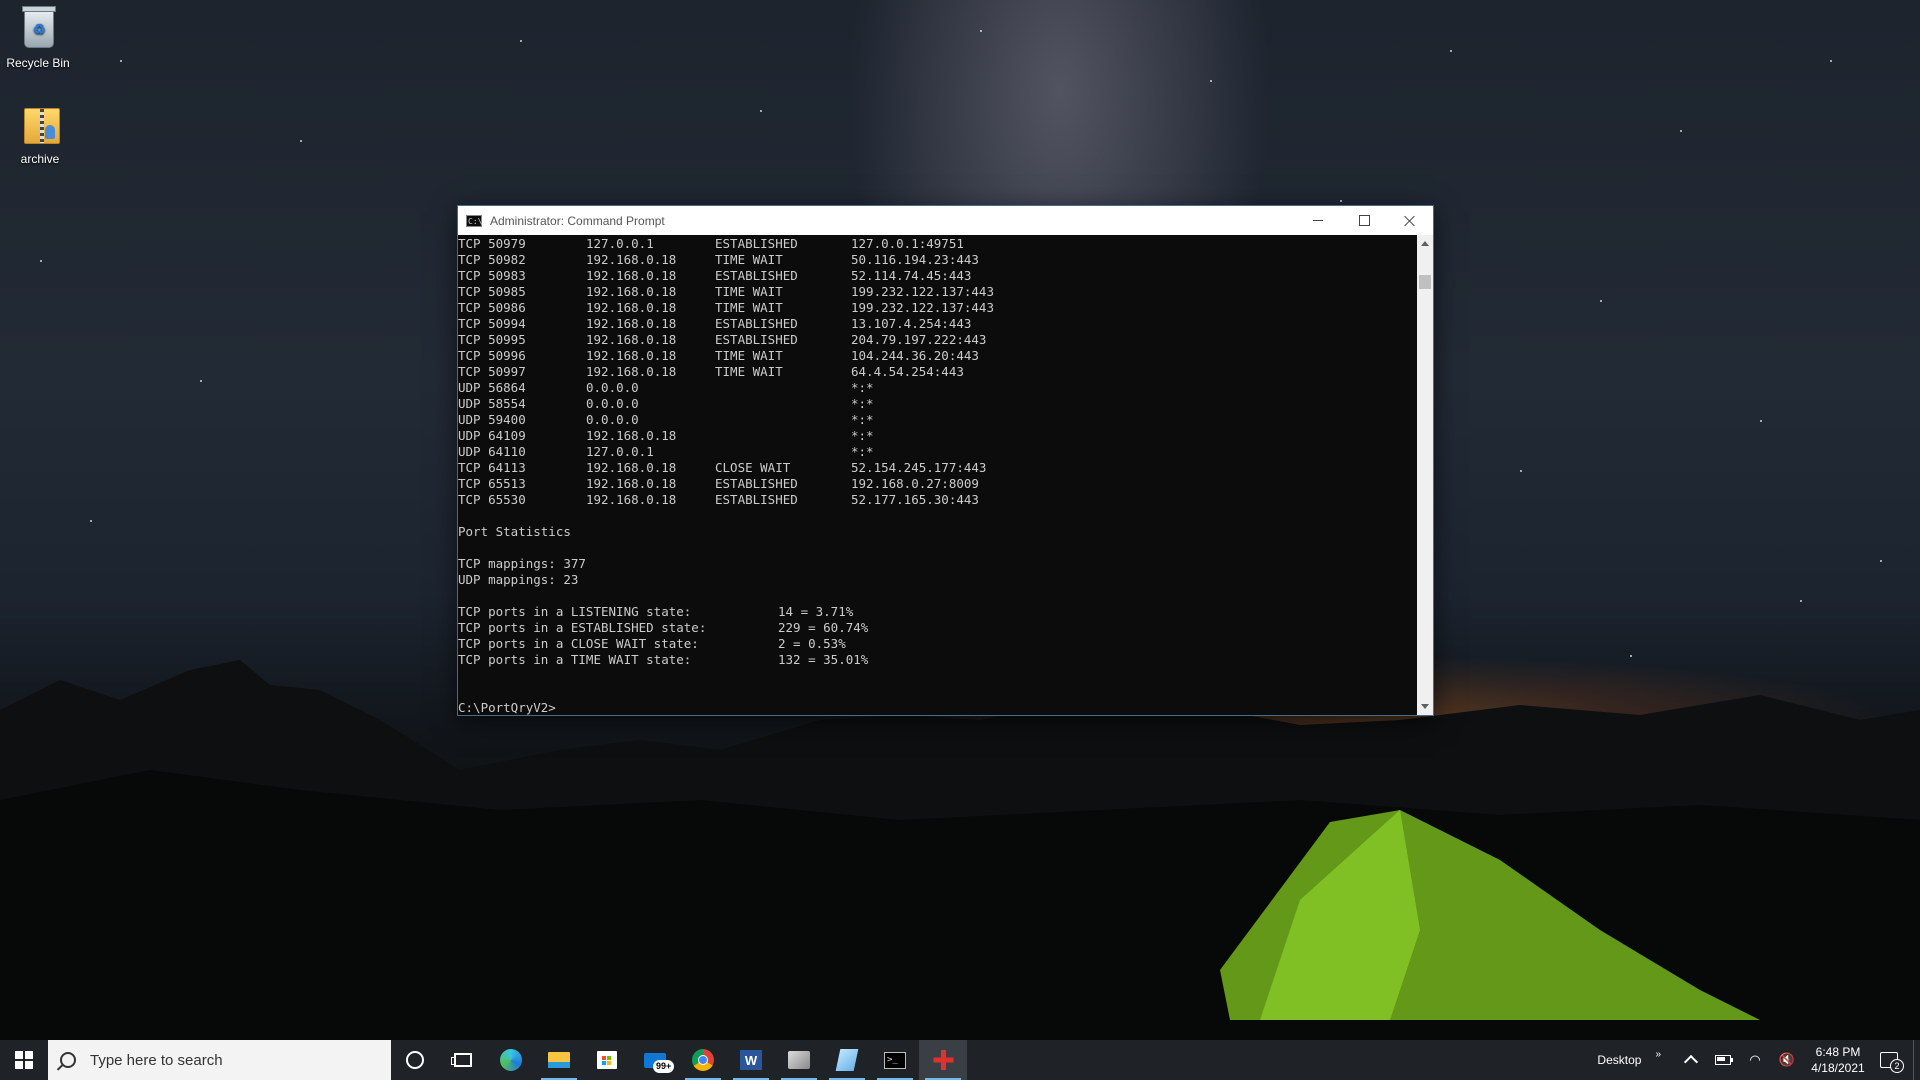 This screenshot has height=1080, width=1920. I want to click on app-button, so click(799, 1060).